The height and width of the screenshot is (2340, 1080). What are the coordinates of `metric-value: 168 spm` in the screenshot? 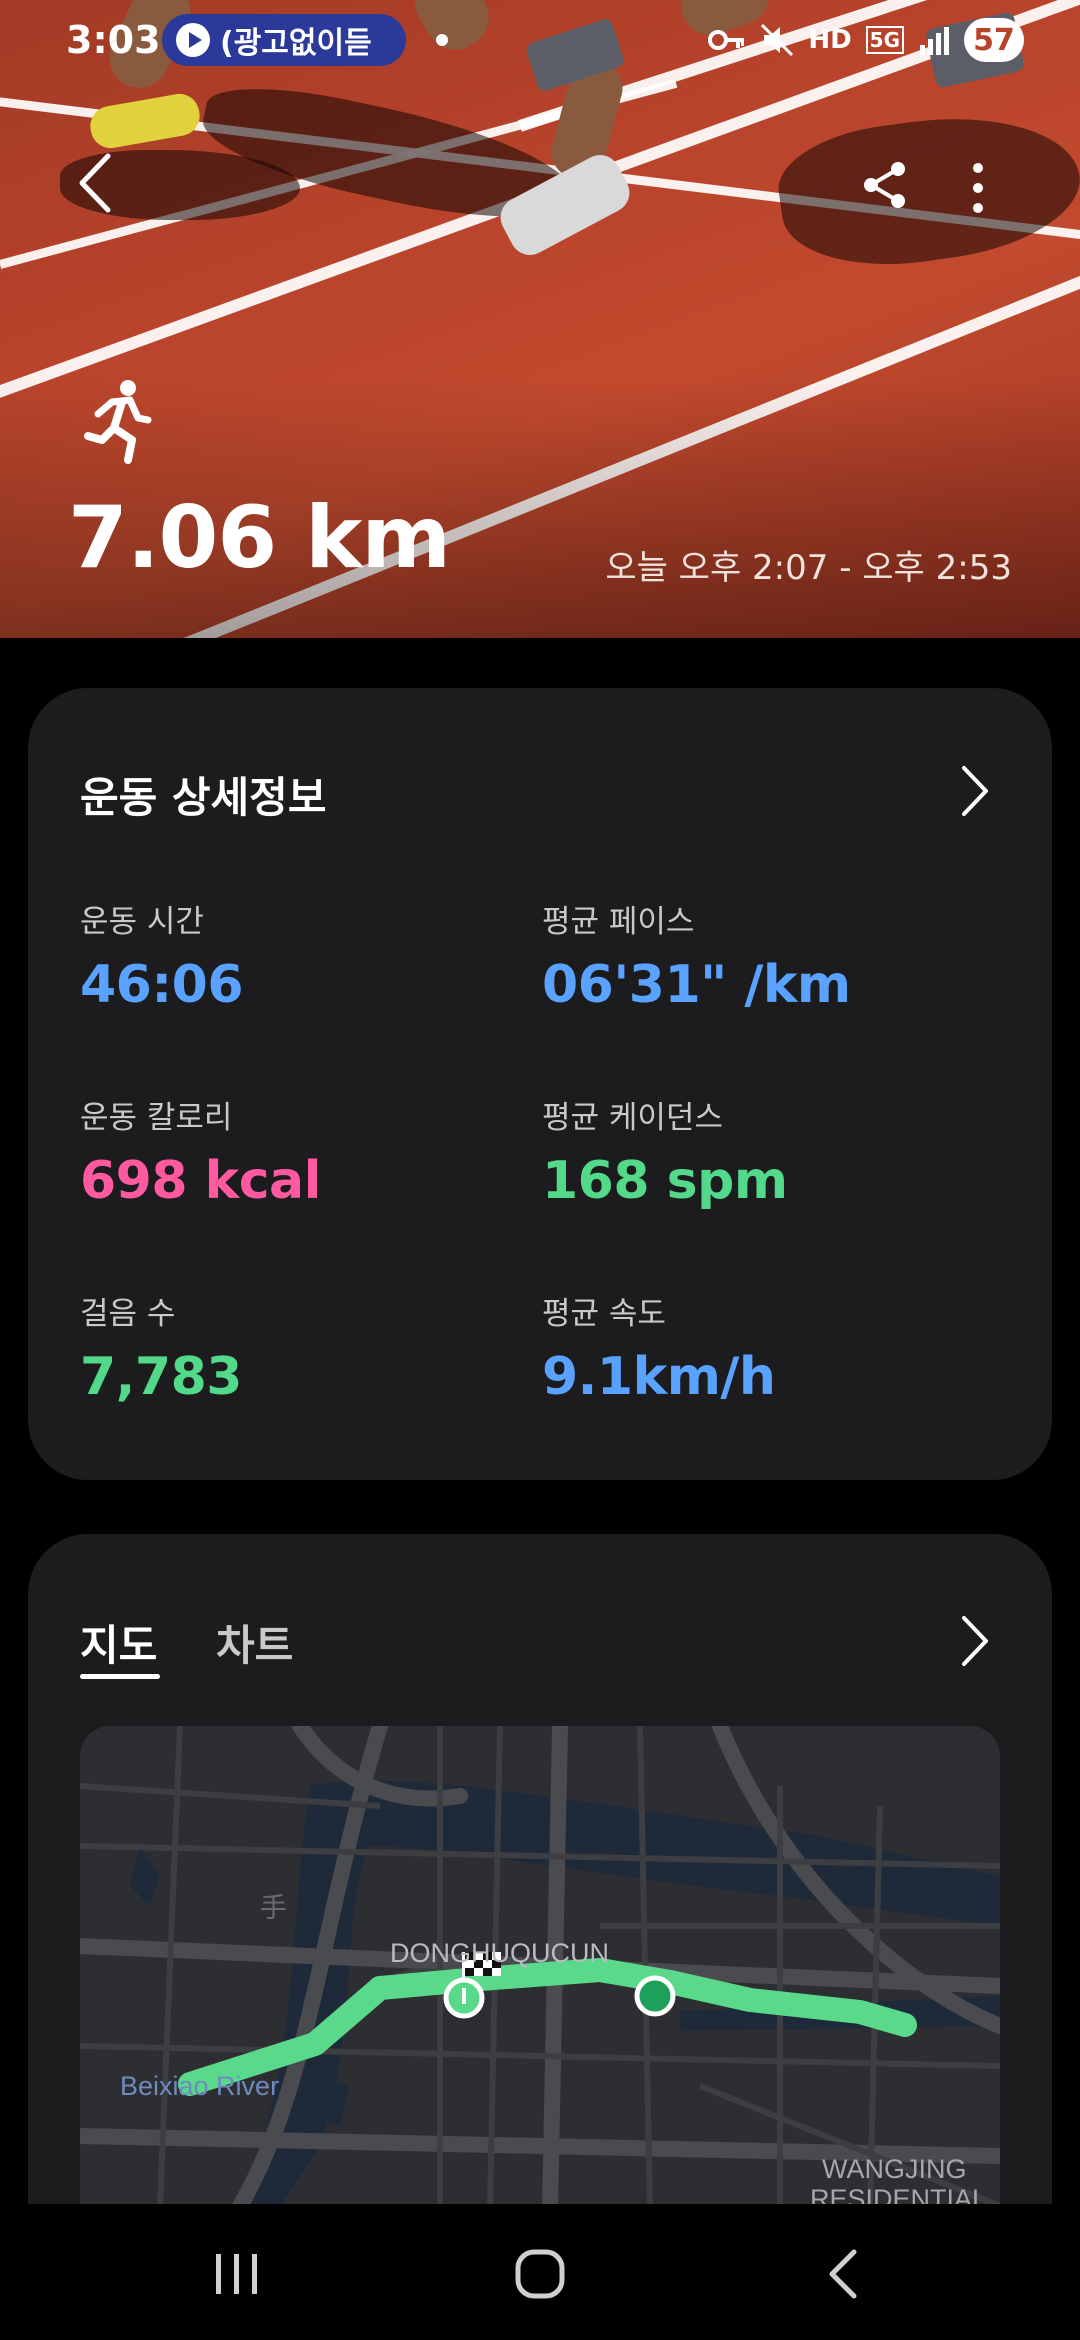 It's located at (665, 1181).